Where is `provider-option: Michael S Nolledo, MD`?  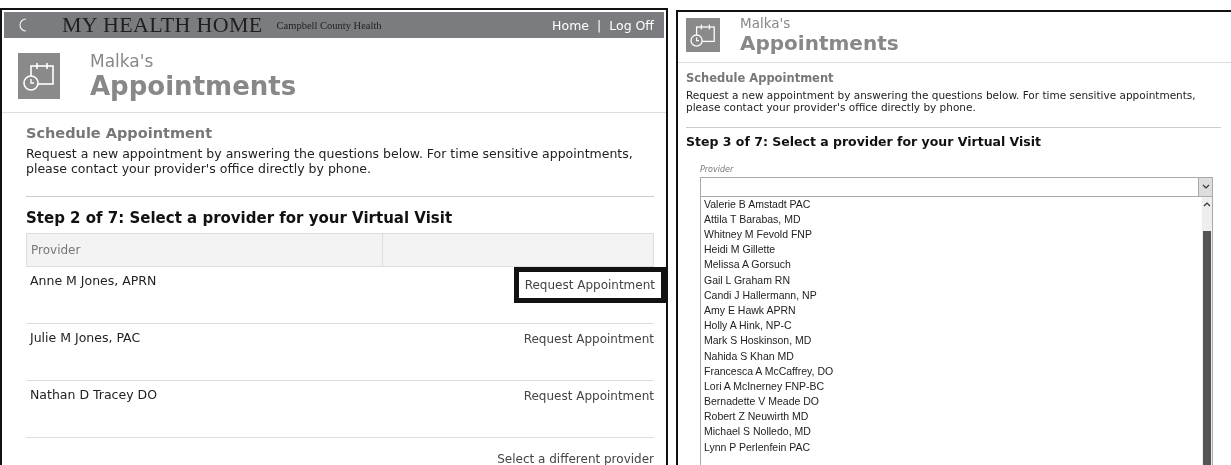 provider-option: Michael S Nolledo, MD is located at coordinates (953, 432).